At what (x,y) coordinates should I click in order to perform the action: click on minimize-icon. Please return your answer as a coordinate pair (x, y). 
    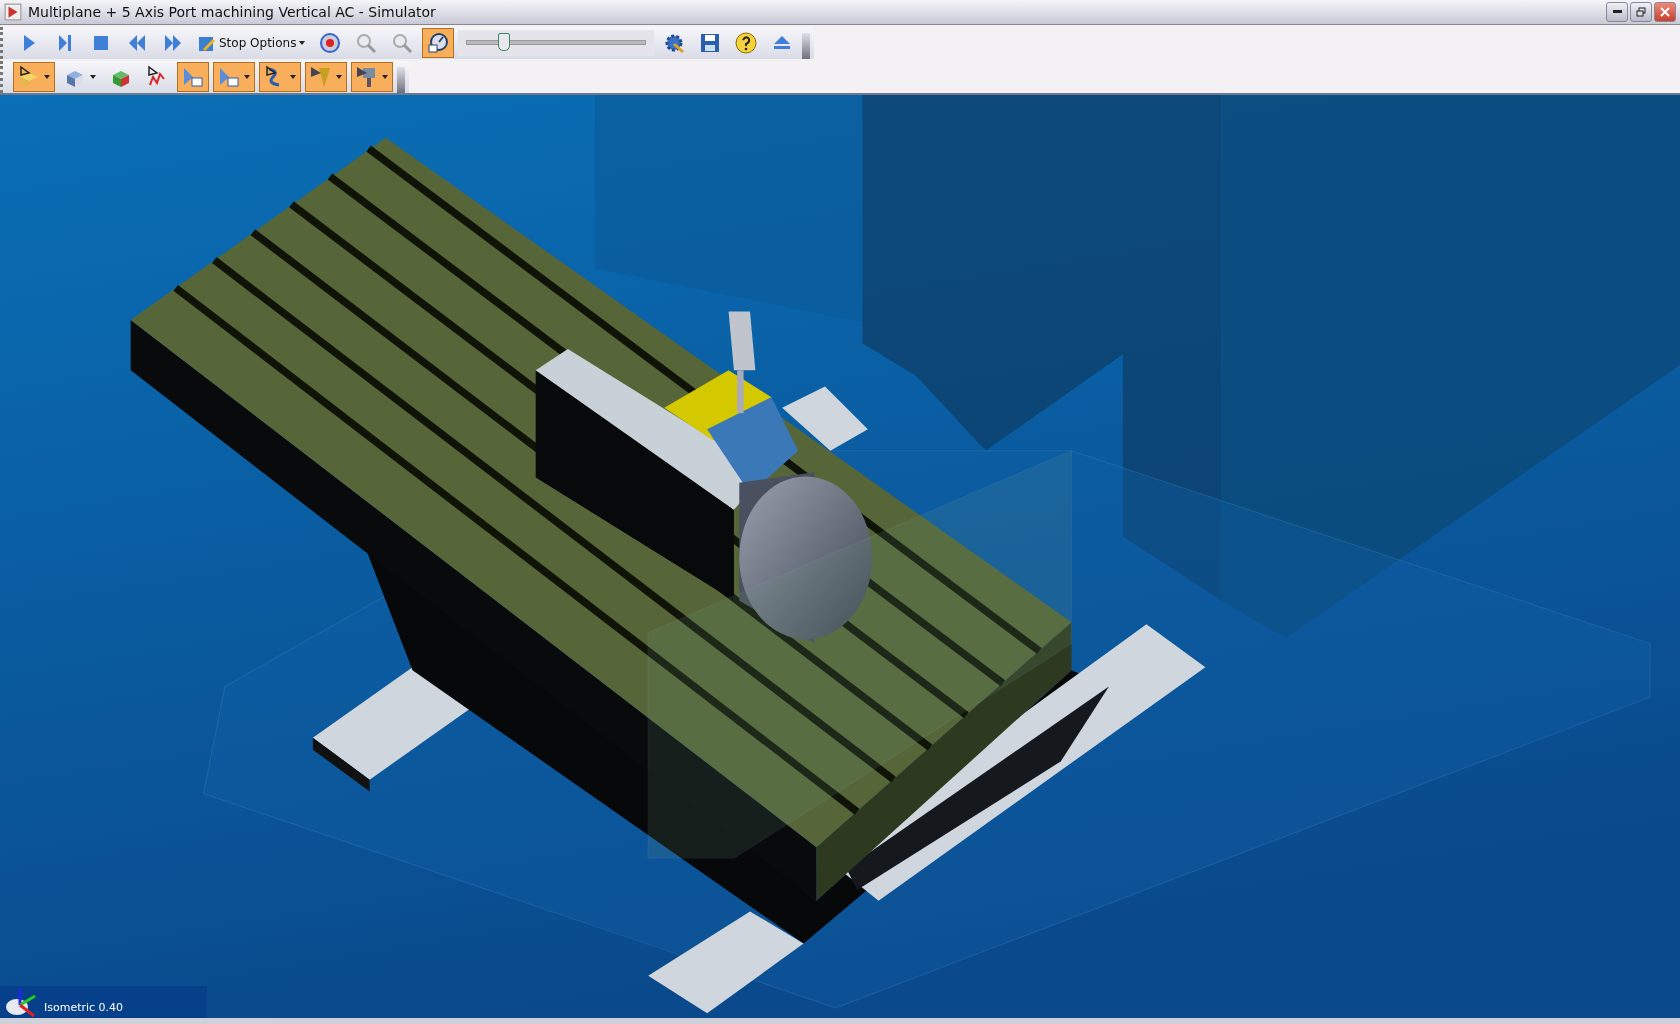
    Looking at the image, I should click on (1617, 12).